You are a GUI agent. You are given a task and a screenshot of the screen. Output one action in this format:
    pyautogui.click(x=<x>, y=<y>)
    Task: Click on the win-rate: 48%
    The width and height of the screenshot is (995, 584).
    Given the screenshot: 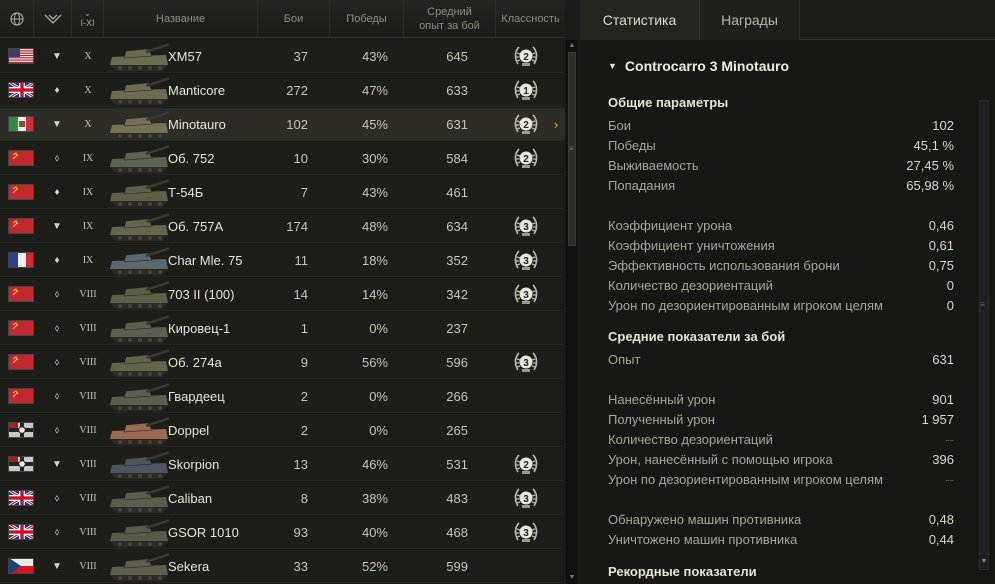 What is the action you would take?
    pyautogui.click(x=374, y=226)
    